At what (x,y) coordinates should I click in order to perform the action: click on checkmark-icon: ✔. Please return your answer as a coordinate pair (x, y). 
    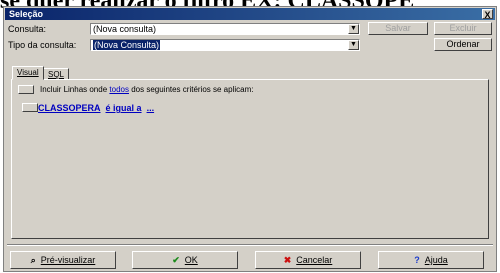
    Looking at the image, I should click on (176, 260).